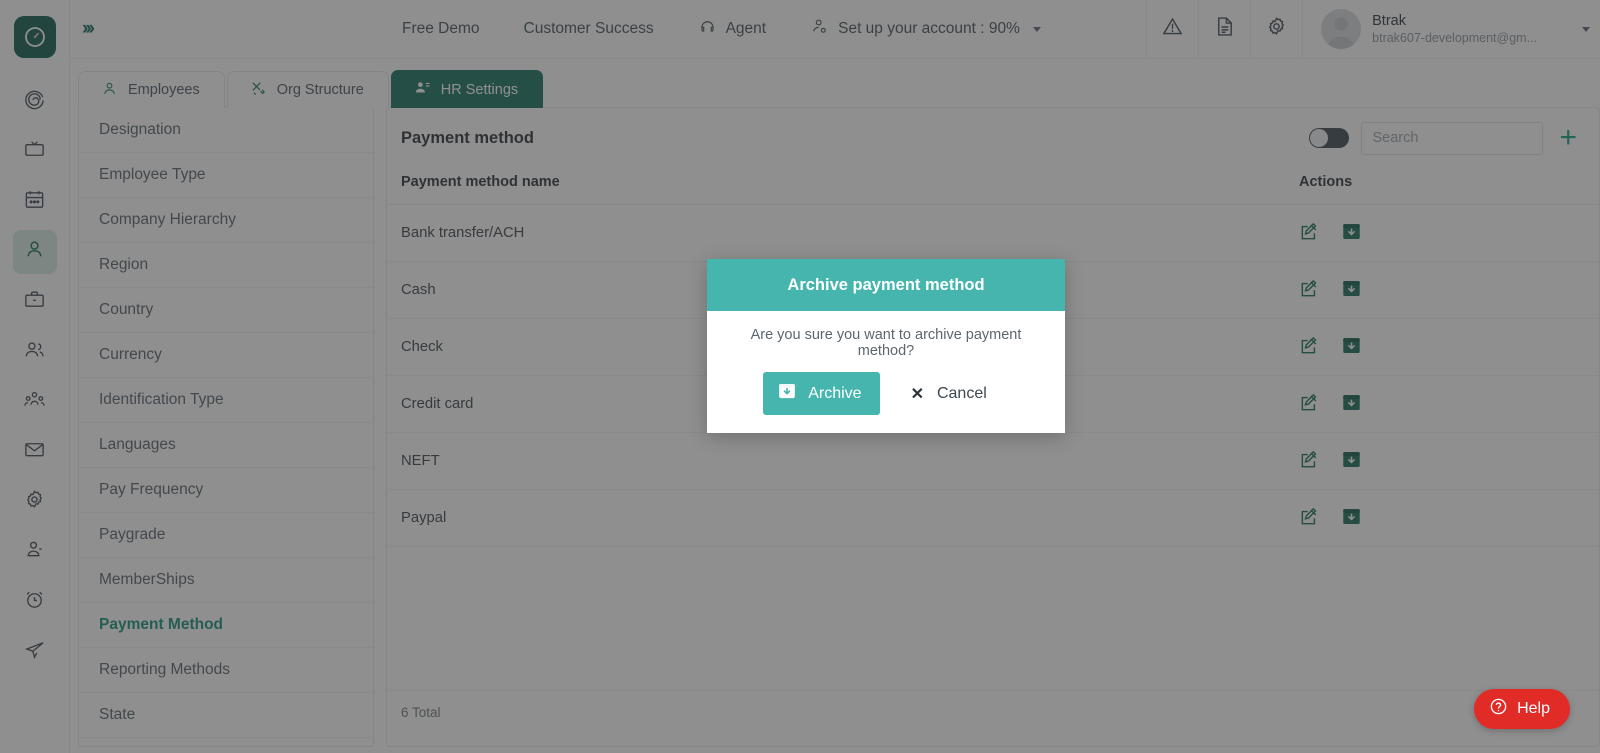 The height and width of the screenshot is (753, 1600). I want to click on modal-cancel-button: ✕ Cancel, so click(948, 393).